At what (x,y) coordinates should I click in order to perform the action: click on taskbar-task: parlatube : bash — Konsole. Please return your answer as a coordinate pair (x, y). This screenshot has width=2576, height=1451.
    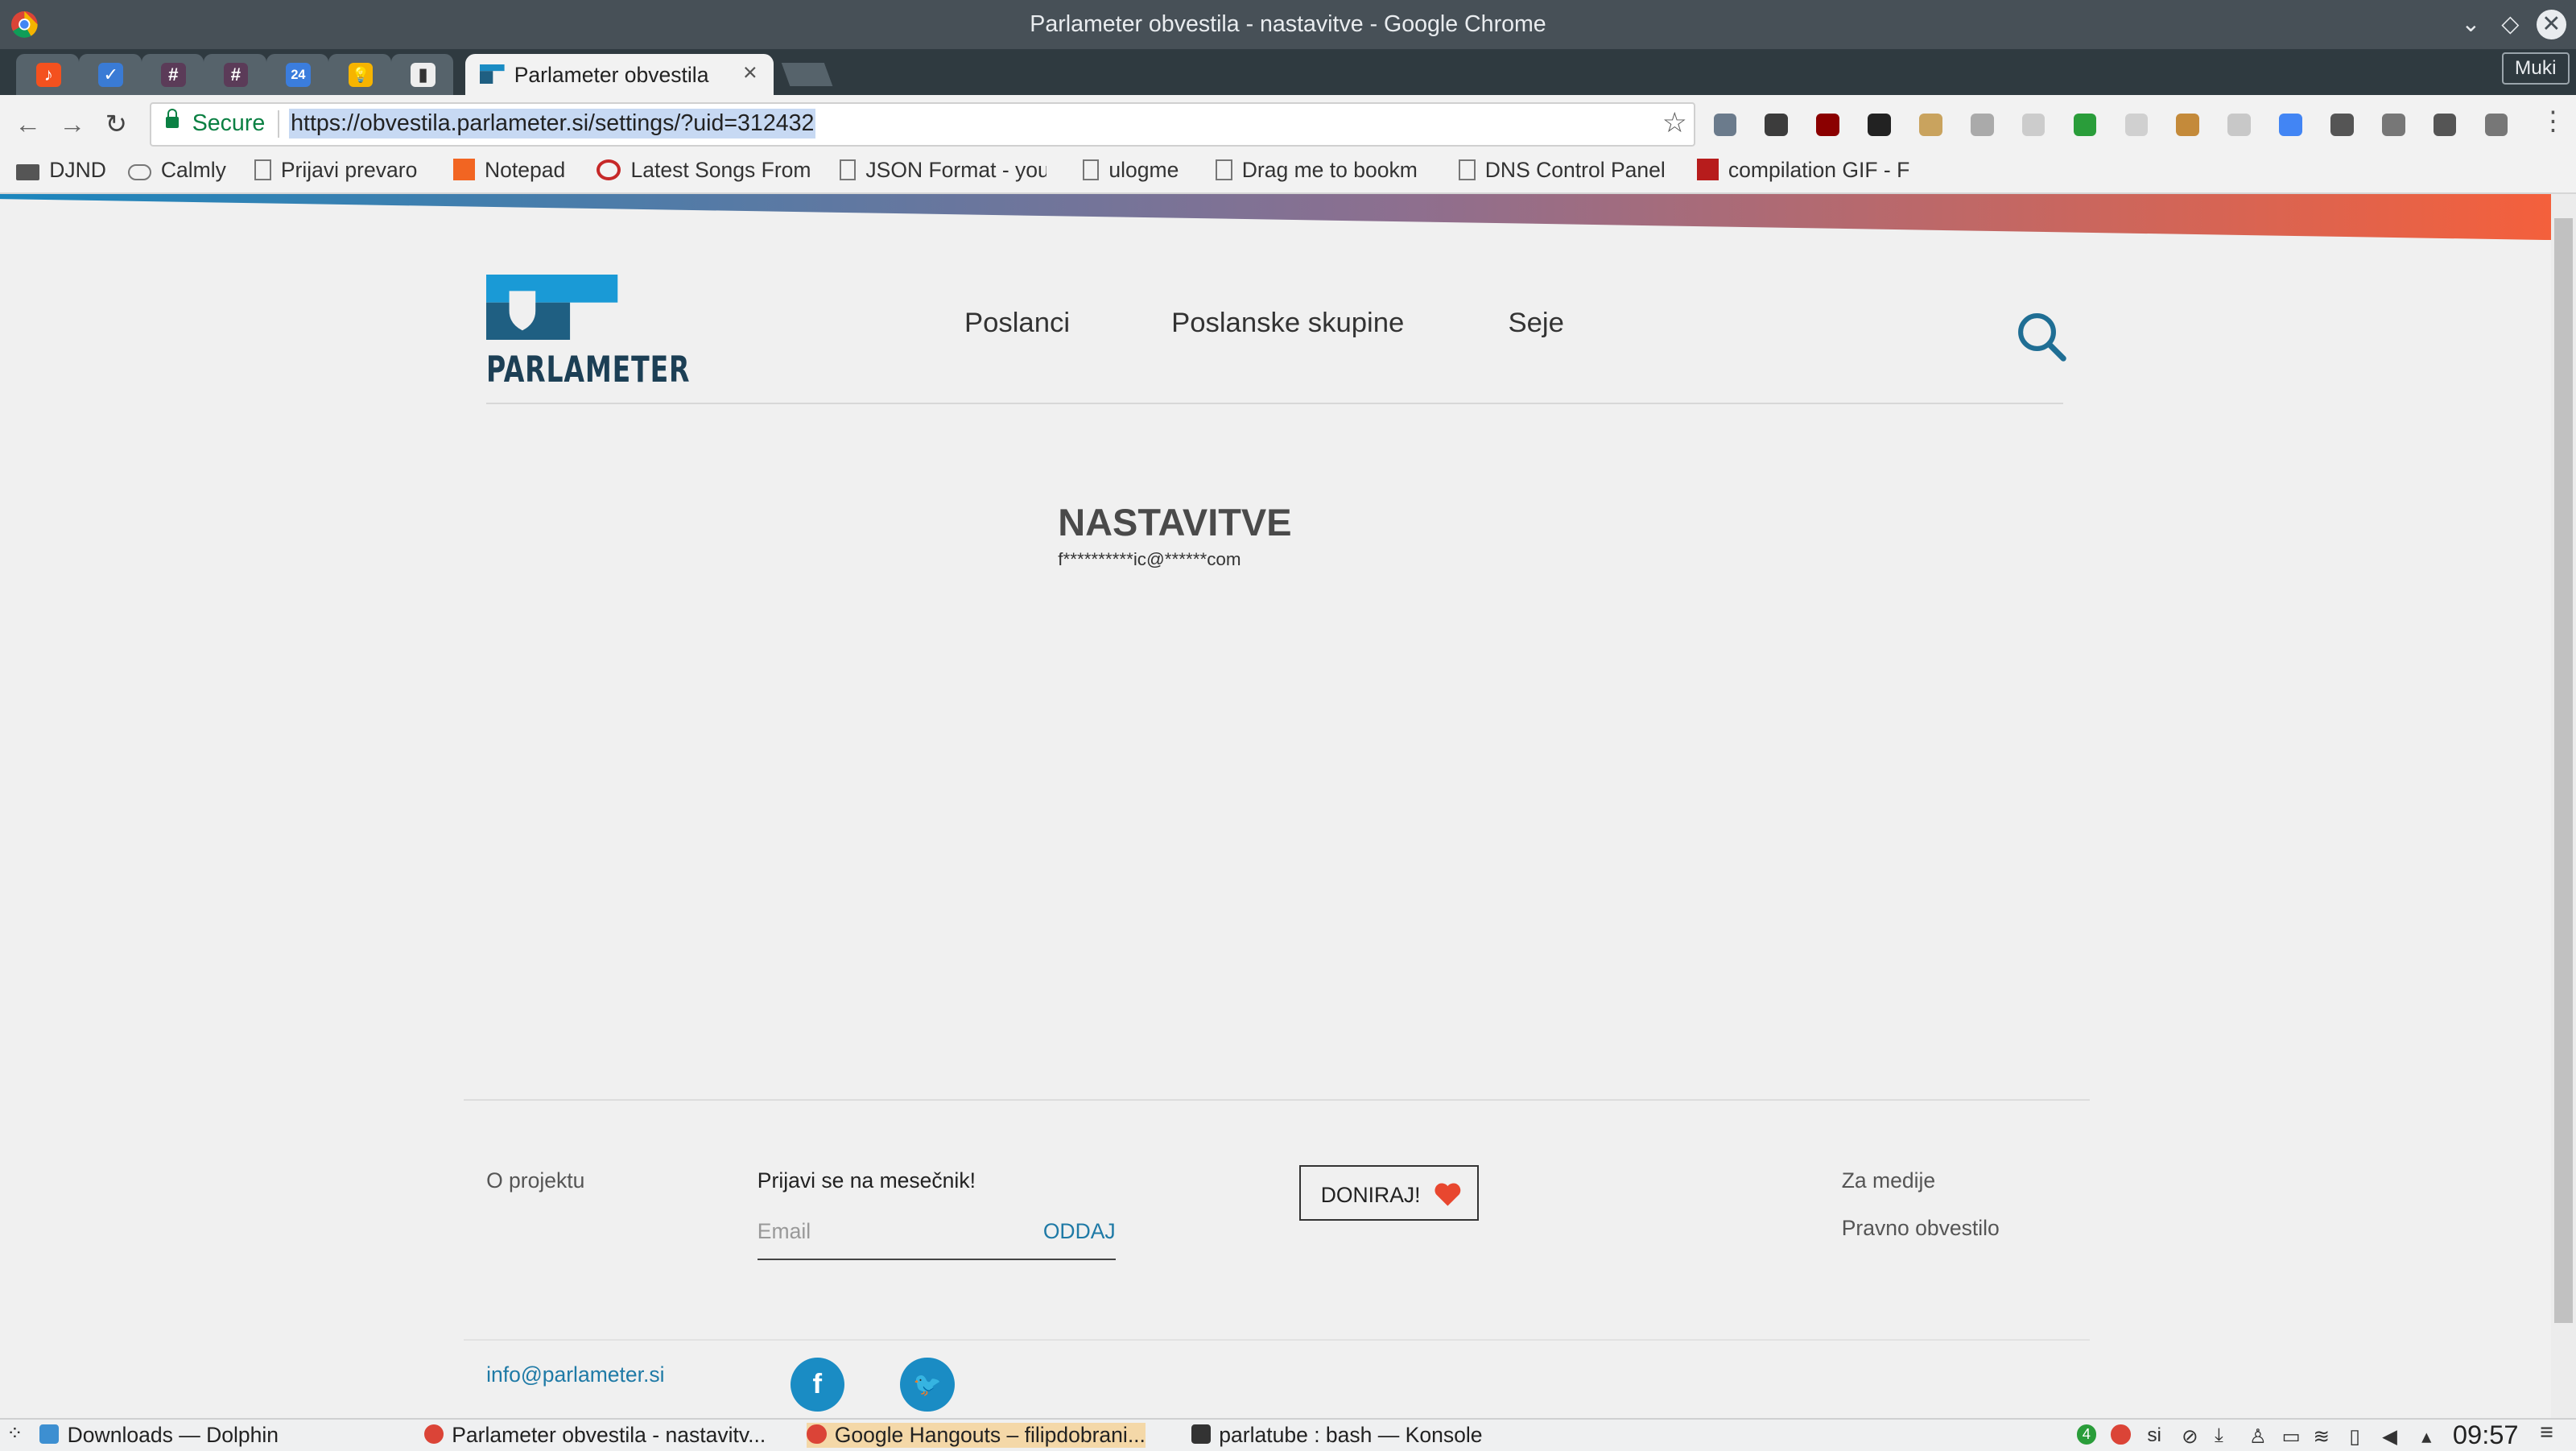
    Looking at the image, I should click on (1337, 1435).